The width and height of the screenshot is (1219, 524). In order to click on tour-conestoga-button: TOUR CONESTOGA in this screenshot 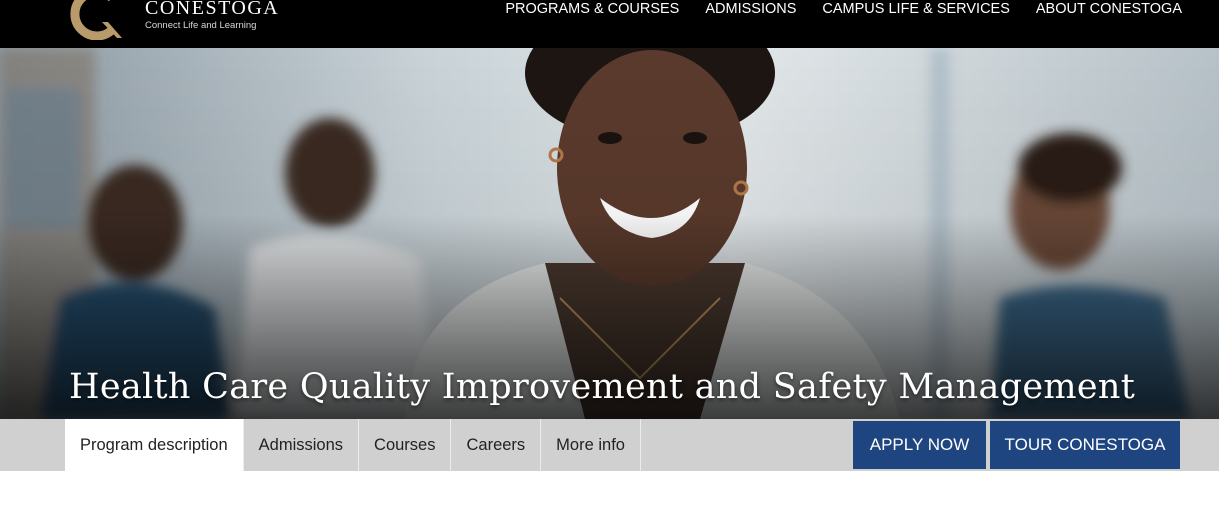, I will do `click(1085, 445)`.